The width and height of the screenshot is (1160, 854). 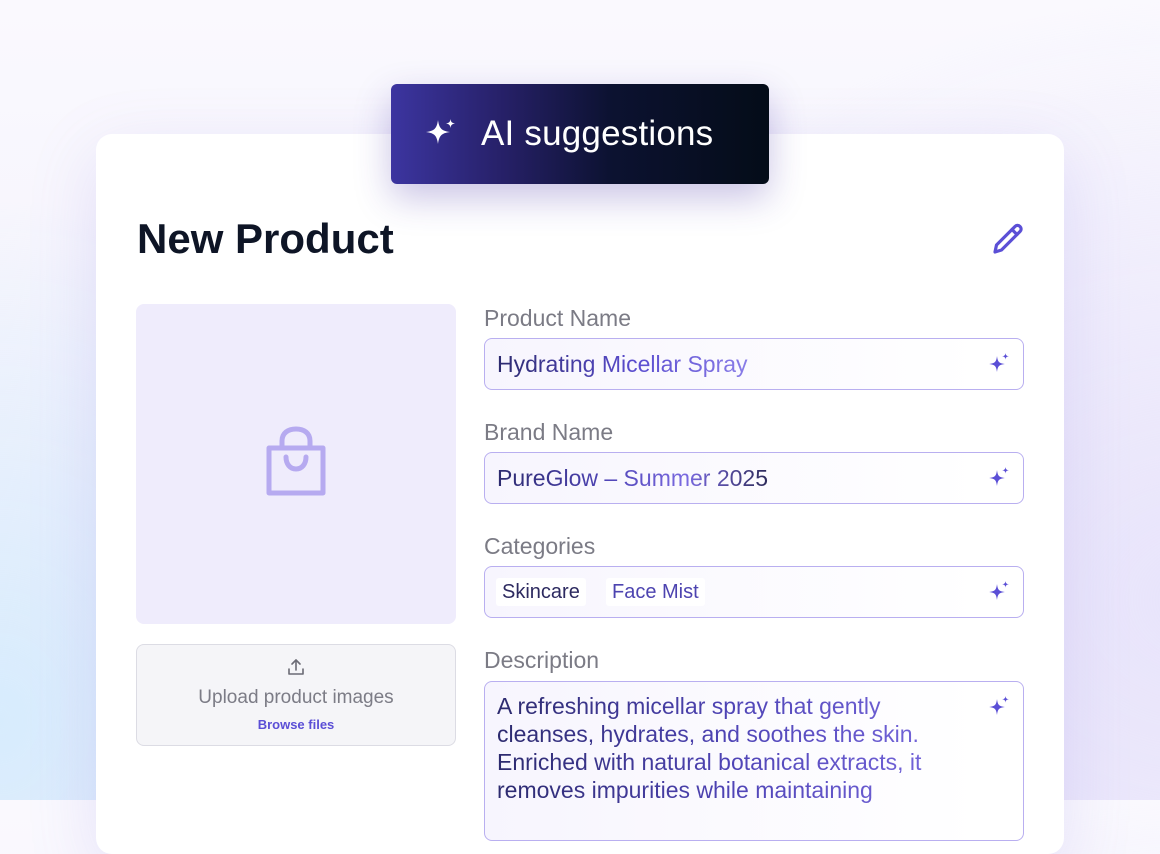 What do you see at coordinates (296, 697) in the screenshot?
I see `upload-label: Upload product images` at bounding box center [296, 697].